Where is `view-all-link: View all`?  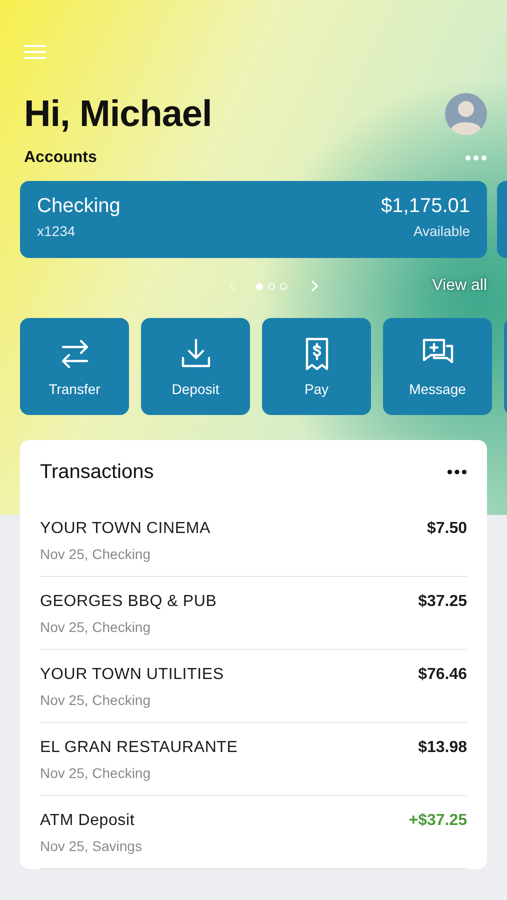 view-all-link: View all is located at coordinates (459, 286).